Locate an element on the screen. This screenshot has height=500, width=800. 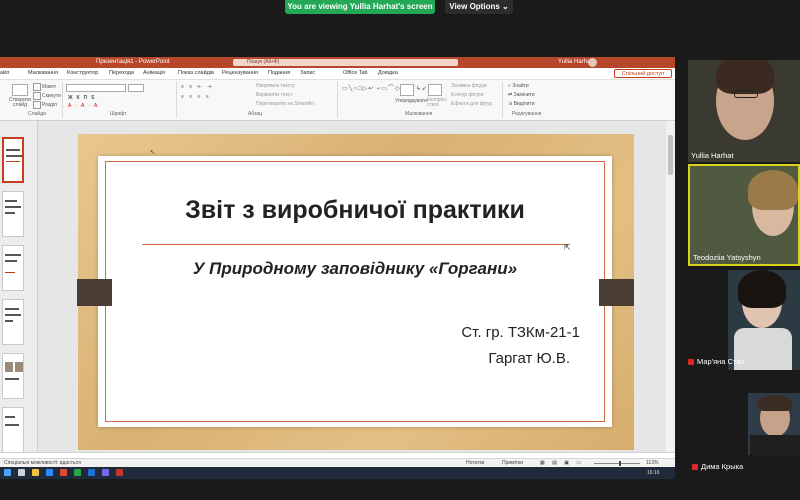
participant-name: Yullia Harhat is located at coordinates (712, 155).